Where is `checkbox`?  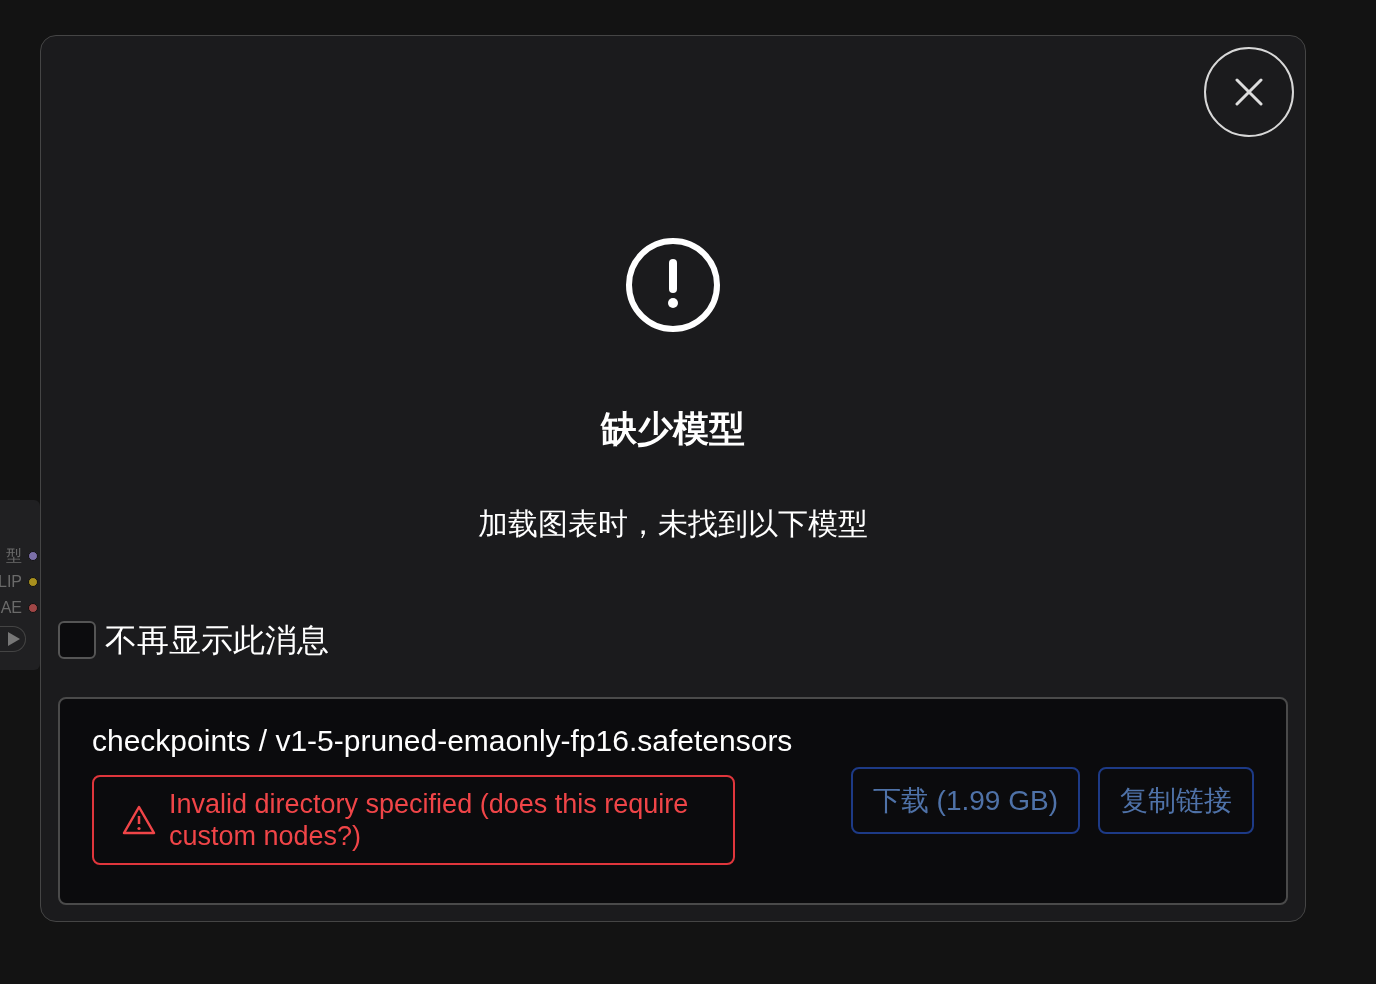 checkbox is located at coordinates (77, 640).